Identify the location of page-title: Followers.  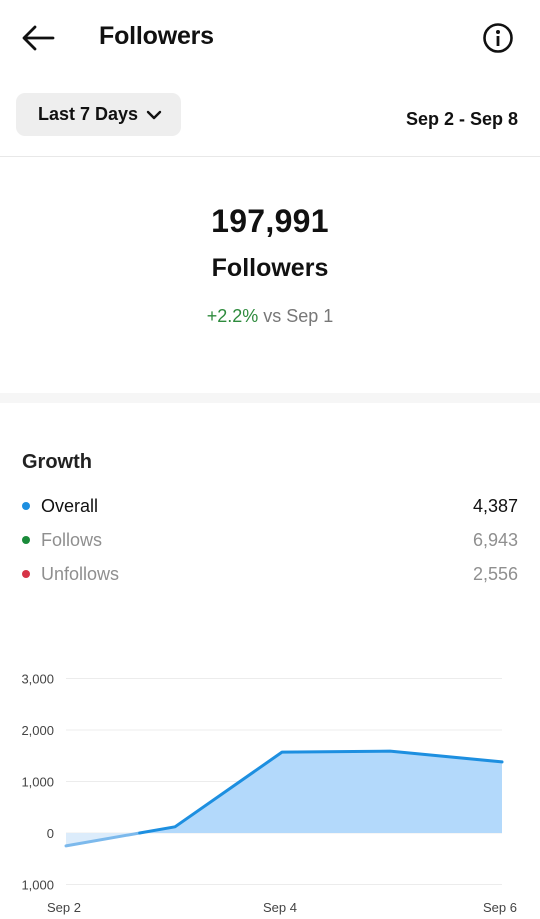
(156, 36).